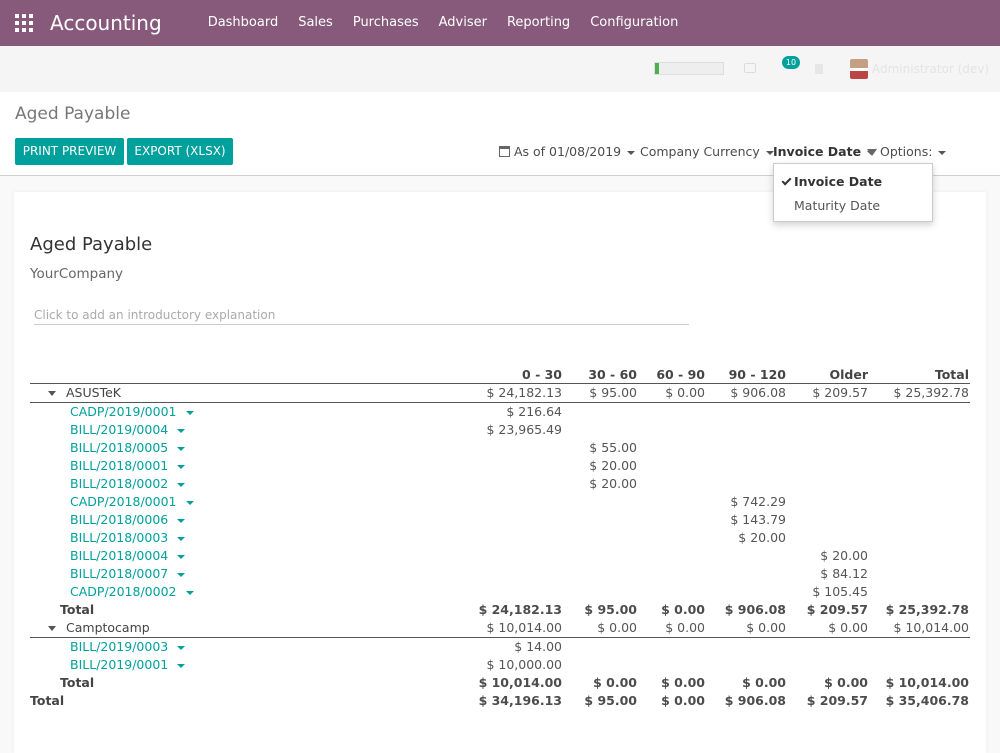 The width and height of the screenshot is (1000, 753). What do you see at coordinates (69, 151) in the screenshot?
I see `print-preview-button: PRINT PREVIEW` at bounding box center [69, 151].